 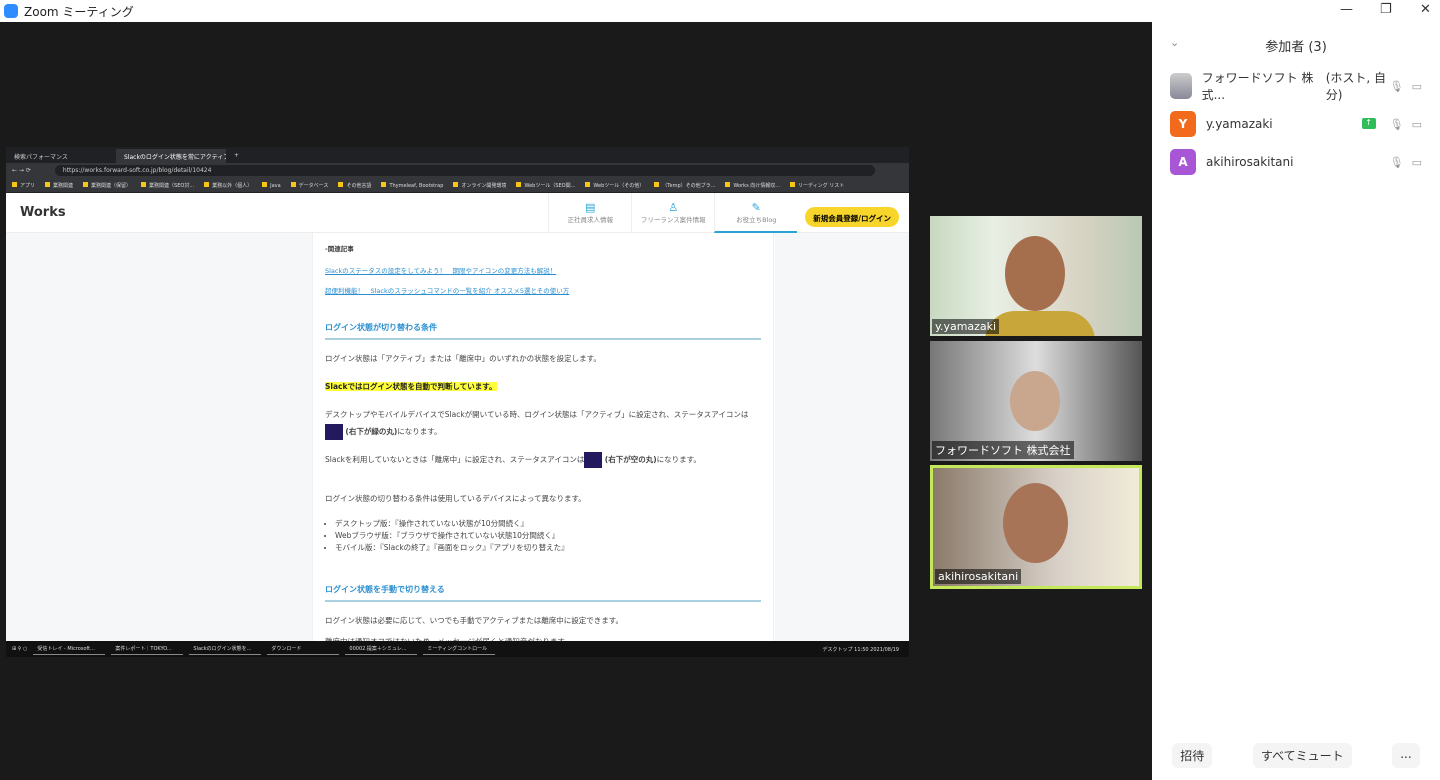 What do you see at coordinates (630, 459) in the screenshot?
I see `text: (右下が空の丸)` at bounding box center [630, 459].